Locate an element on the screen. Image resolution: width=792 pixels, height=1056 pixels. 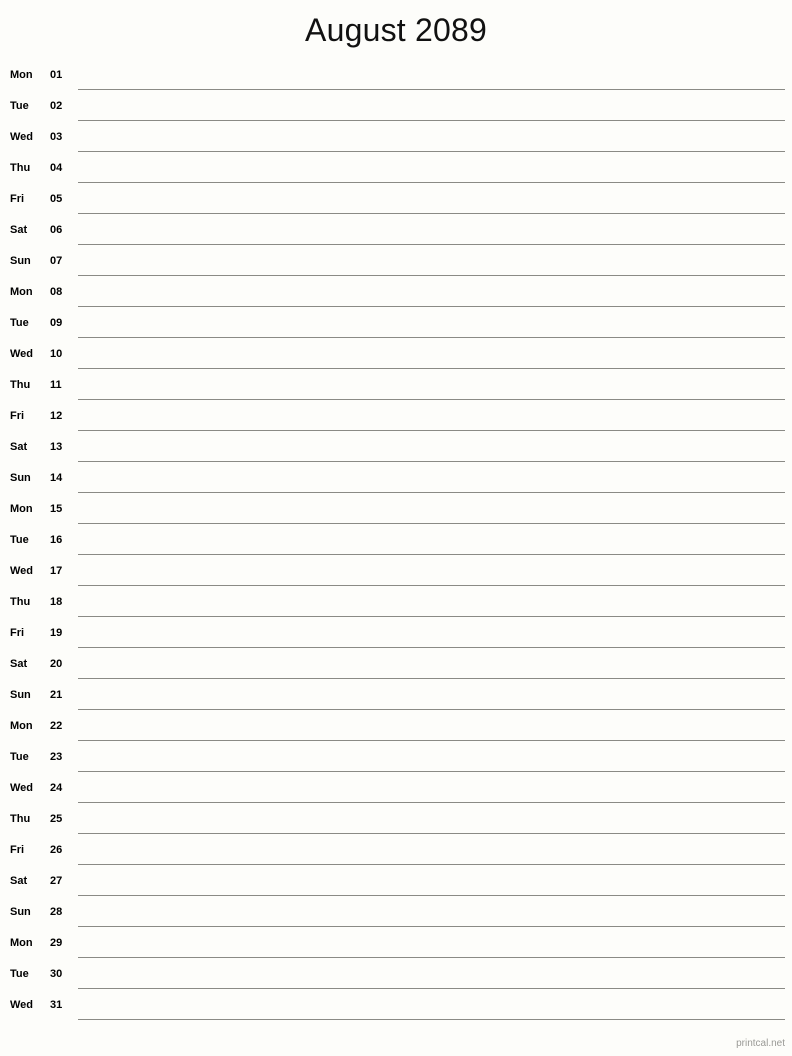
day-number-label: 12 is located at coordinates (56, 416).